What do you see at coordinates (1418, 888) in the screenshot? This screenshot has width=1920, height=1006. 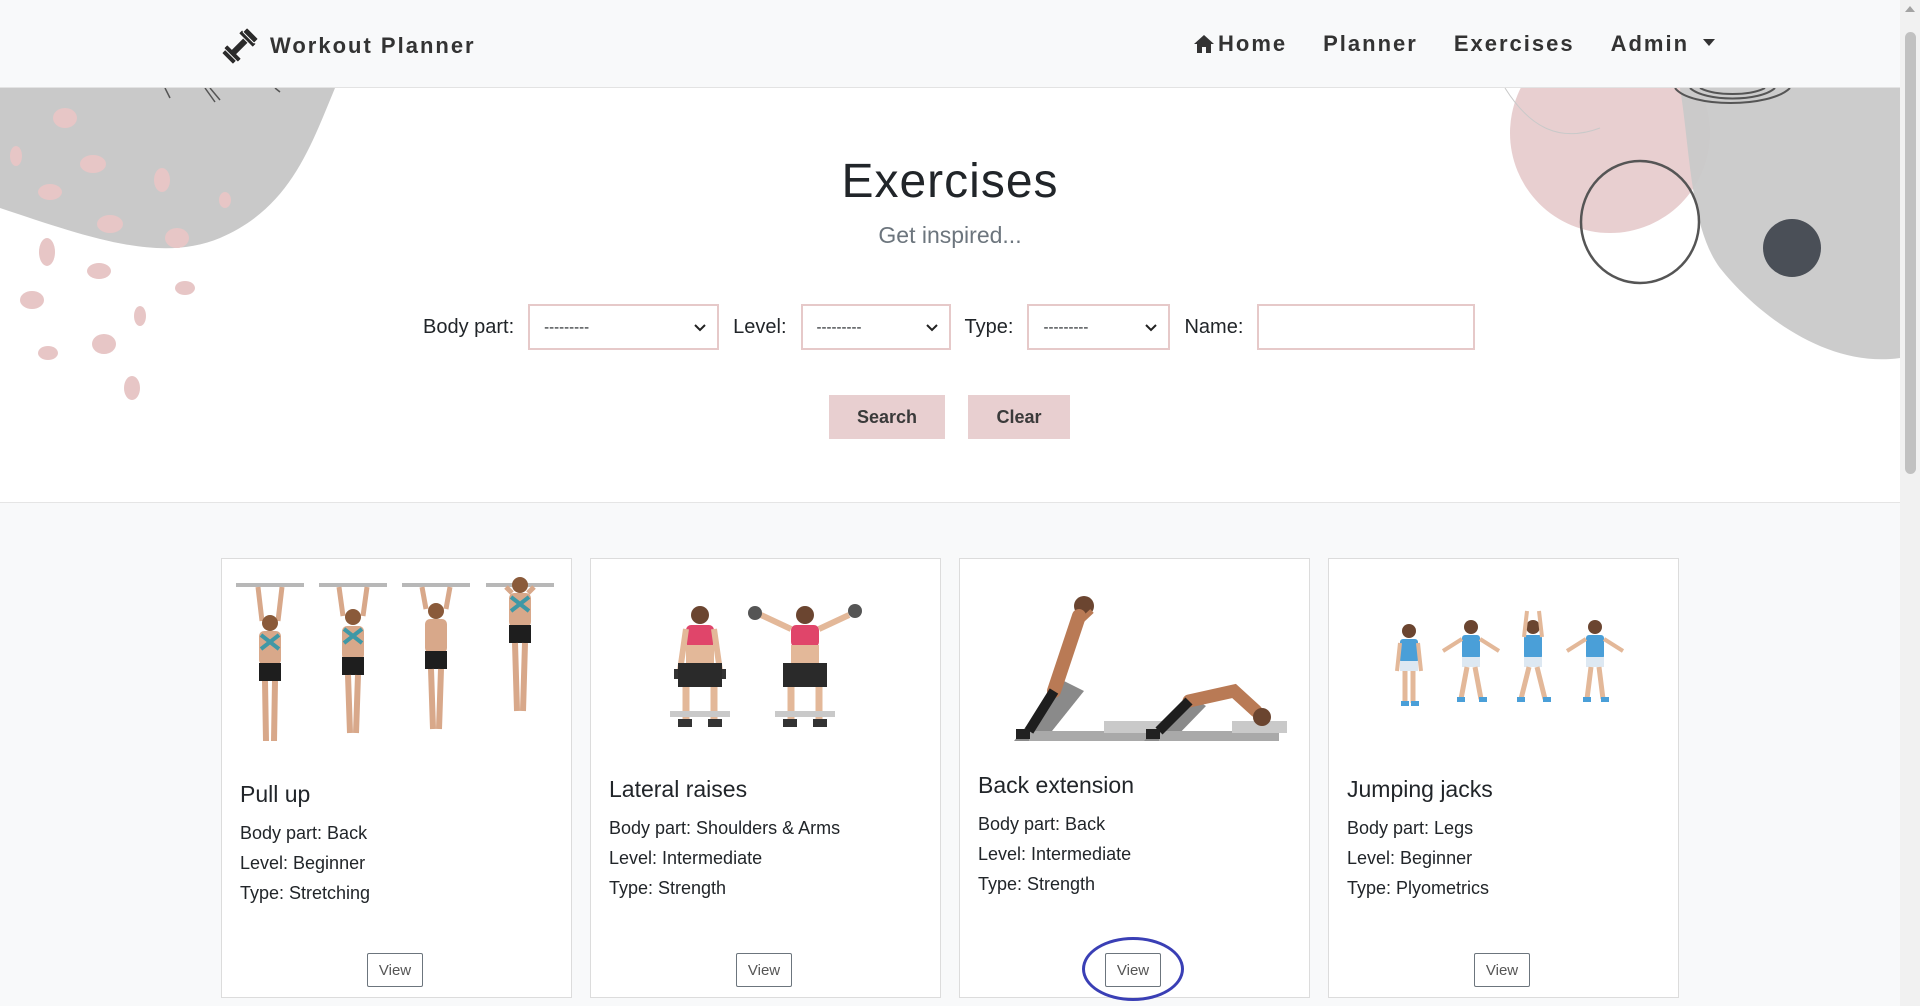 I see `exercise-type: Type: Plyometrics` at bounding box center [1418, 888].